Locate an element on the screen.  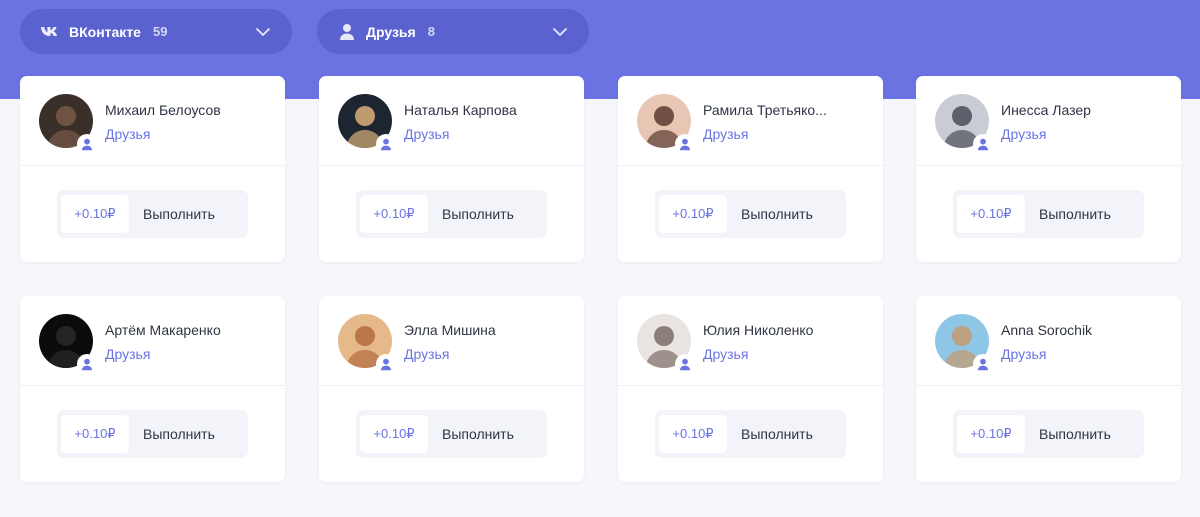
card-header: Anna Sorochik Друзья is located at coordinates (1048, 341).